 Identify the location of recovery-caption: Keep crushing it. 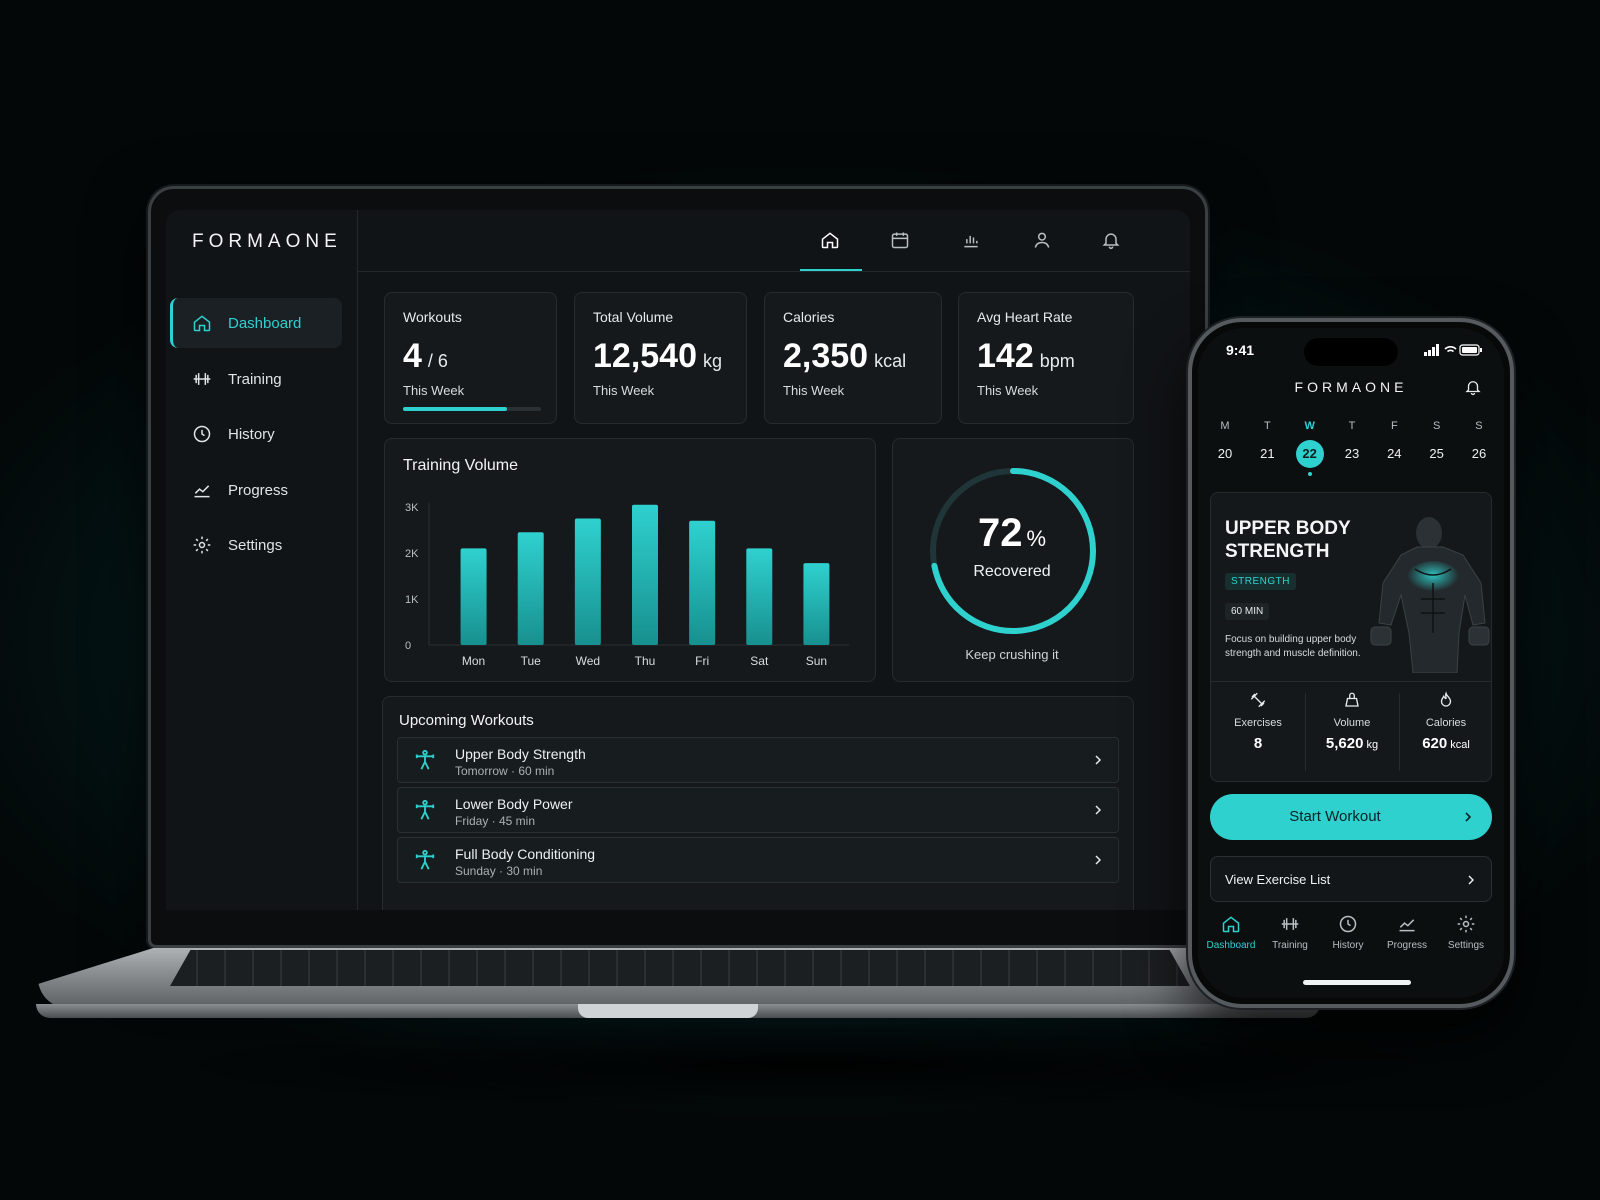
(1012, 654).